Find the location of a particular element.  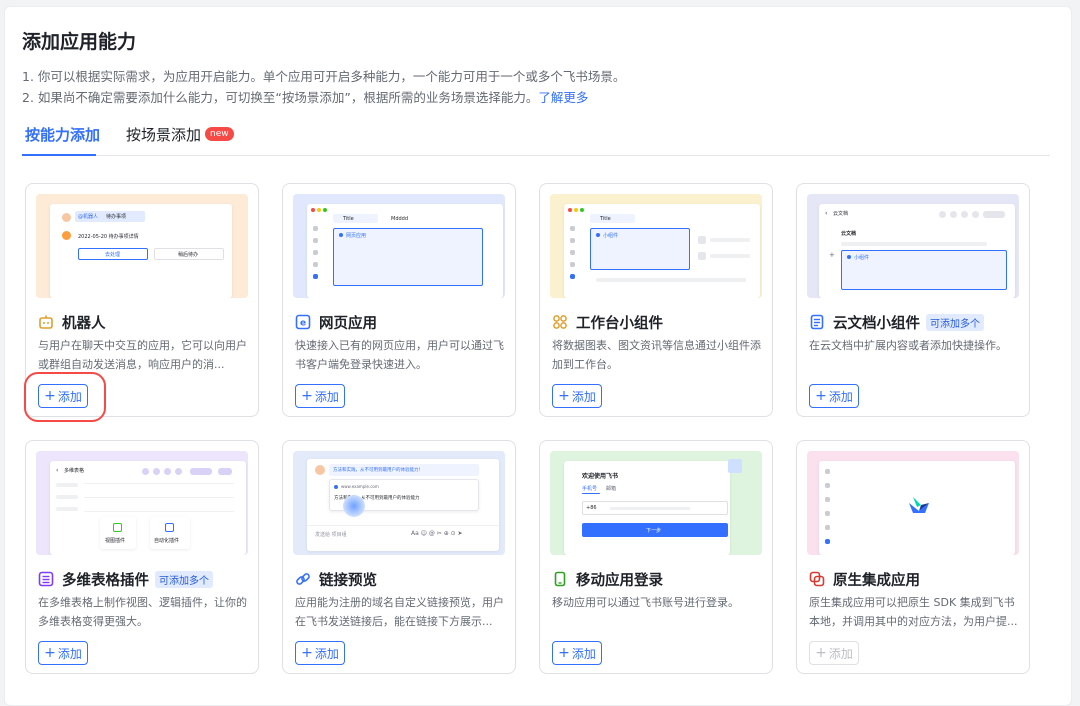

bitable-icon is located at coordinates (46, 579).